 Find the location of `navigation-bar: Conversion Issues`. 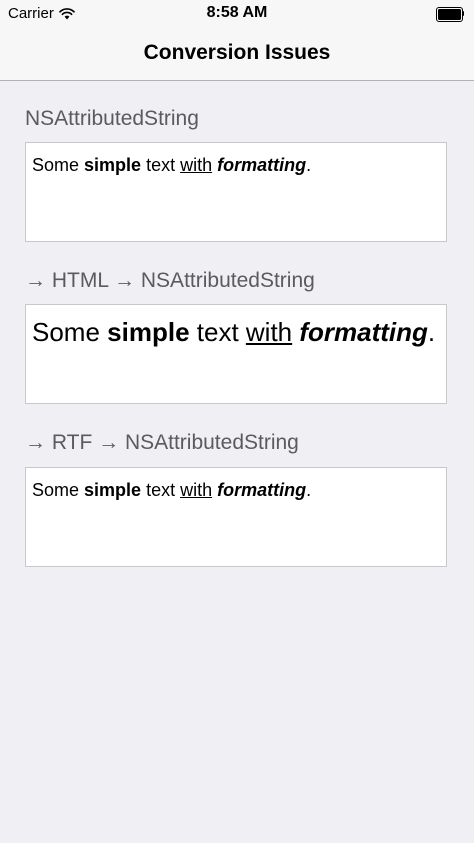

navigation-bar: Conversion Issues is located at coordinates (237, 54).